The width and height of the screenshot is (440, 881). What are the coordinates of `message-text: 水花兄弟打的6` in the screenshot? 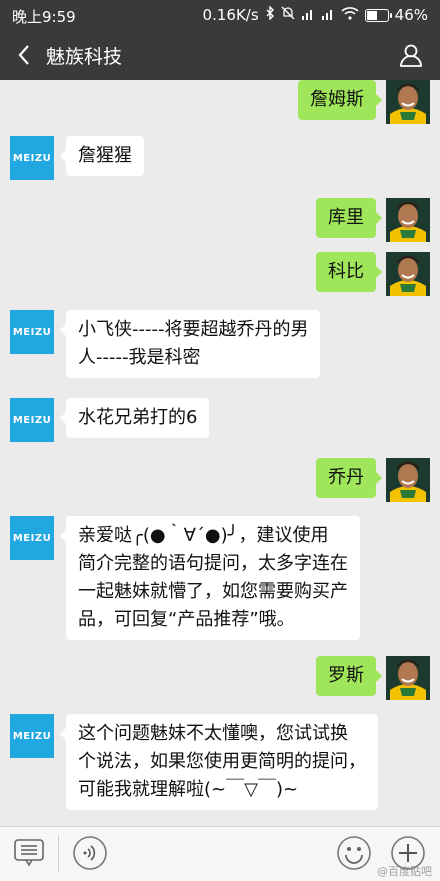 It's located at (138, 417).